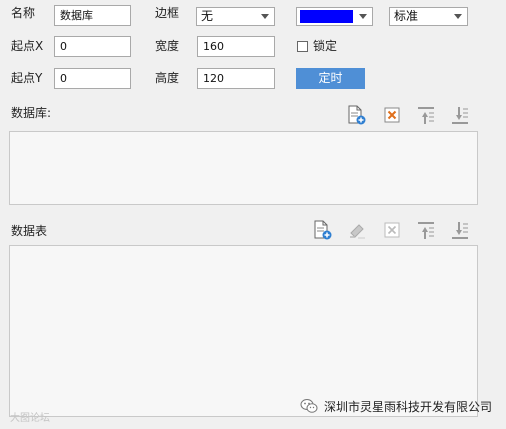 This screenshot has width=506, height=429. What do you see at coordinates (325, 46) in the screenshot?
I see `lock-label: 锁定` at bounding box center [325, 46].